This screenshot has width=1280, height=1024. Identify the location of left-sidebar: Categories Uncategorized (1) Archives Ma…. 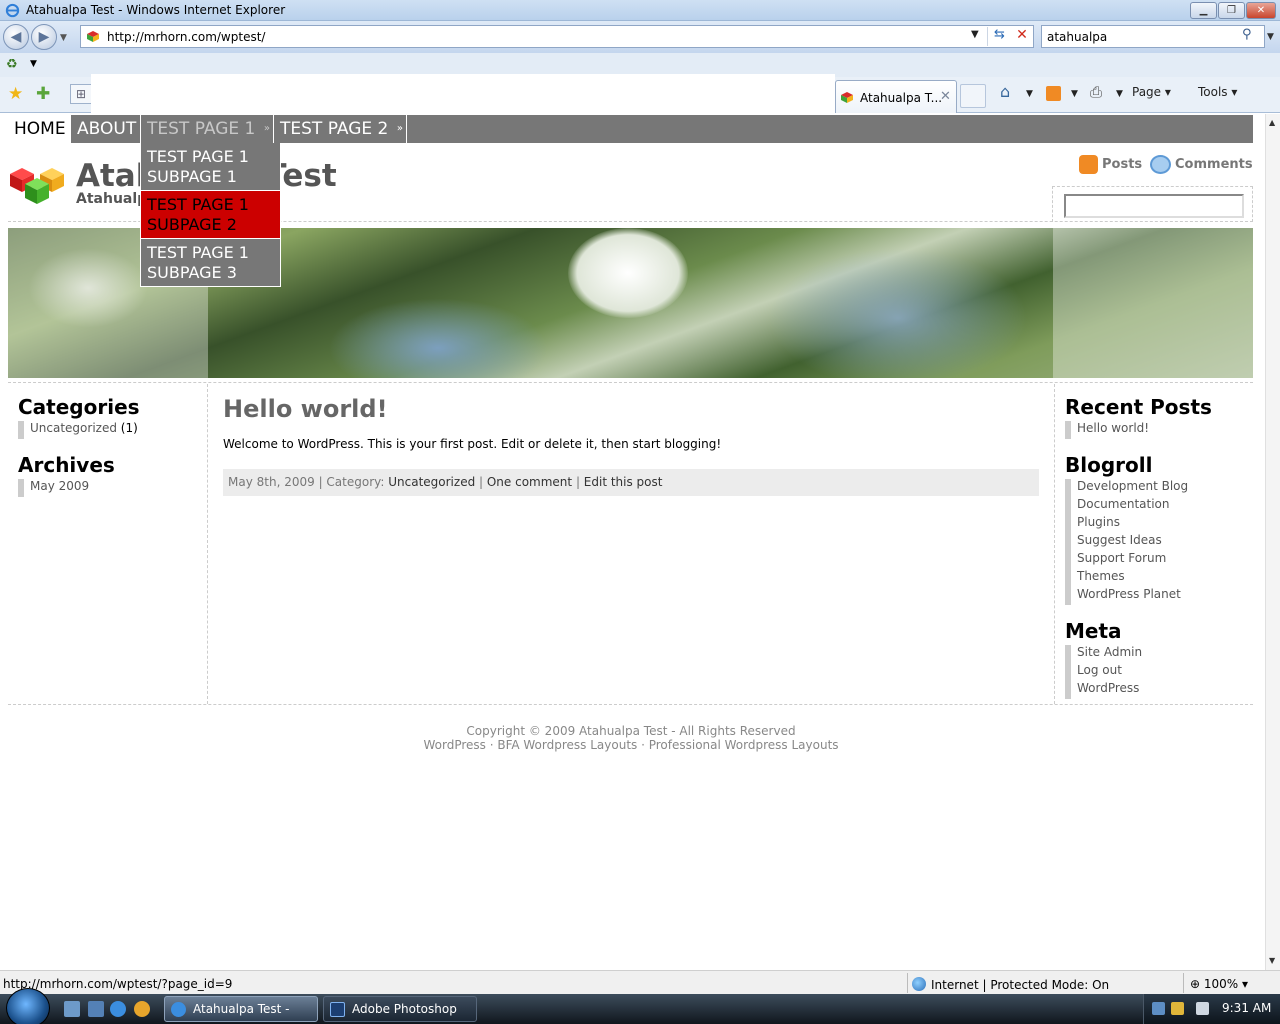
(108, 453).